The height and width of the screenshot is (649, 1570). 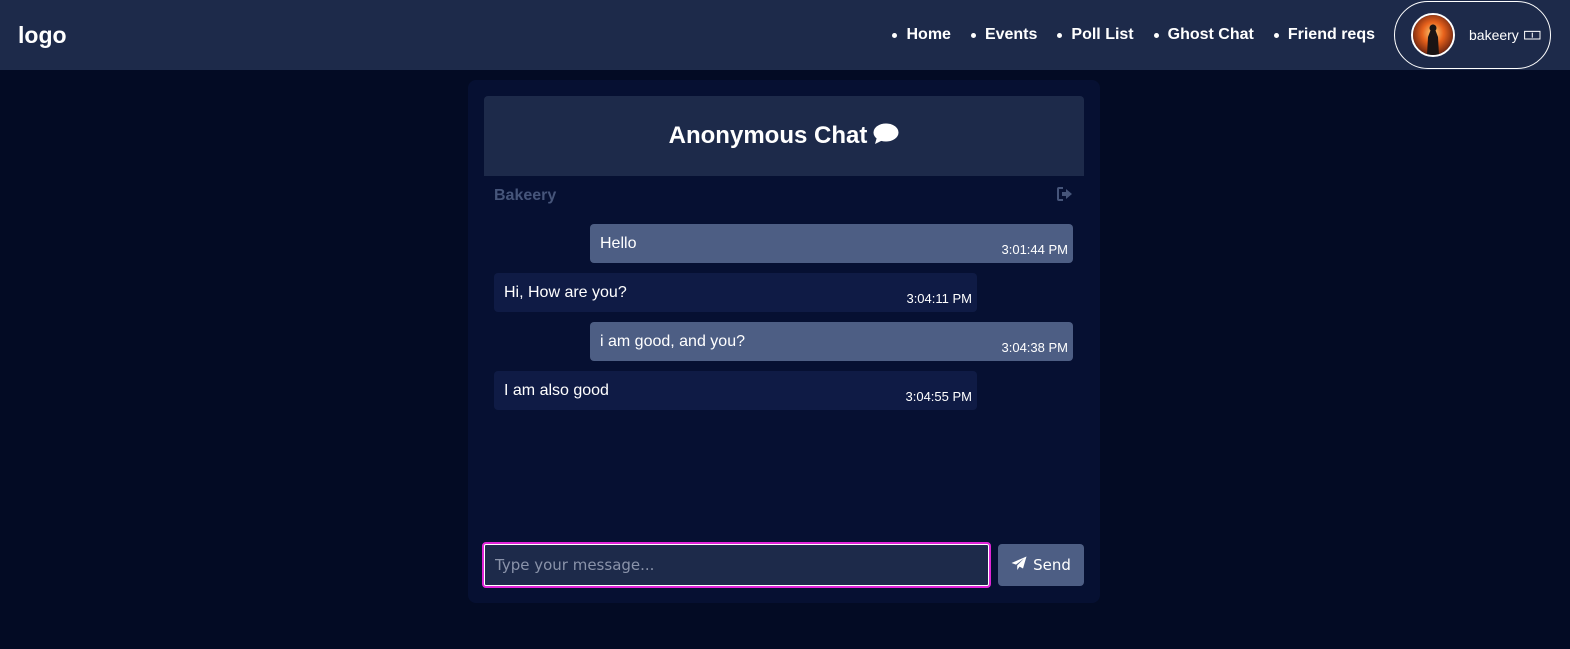 I want to click on nav-item-label: Ghost Chat, so click(x=1210, y=34).